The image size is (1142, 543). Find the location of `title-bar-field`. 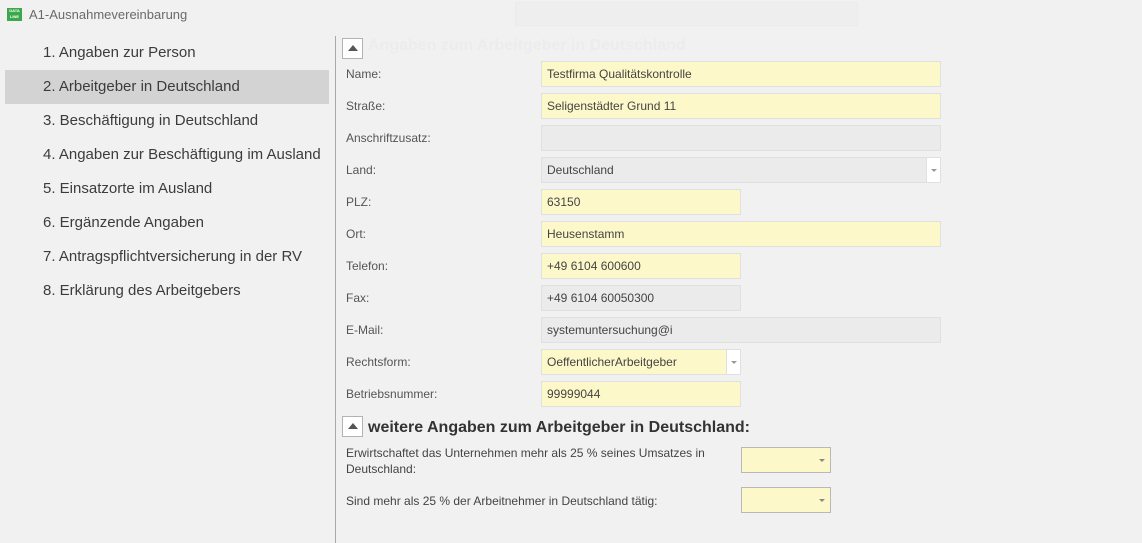

title-bar-field is located at coordinates (686, 14).